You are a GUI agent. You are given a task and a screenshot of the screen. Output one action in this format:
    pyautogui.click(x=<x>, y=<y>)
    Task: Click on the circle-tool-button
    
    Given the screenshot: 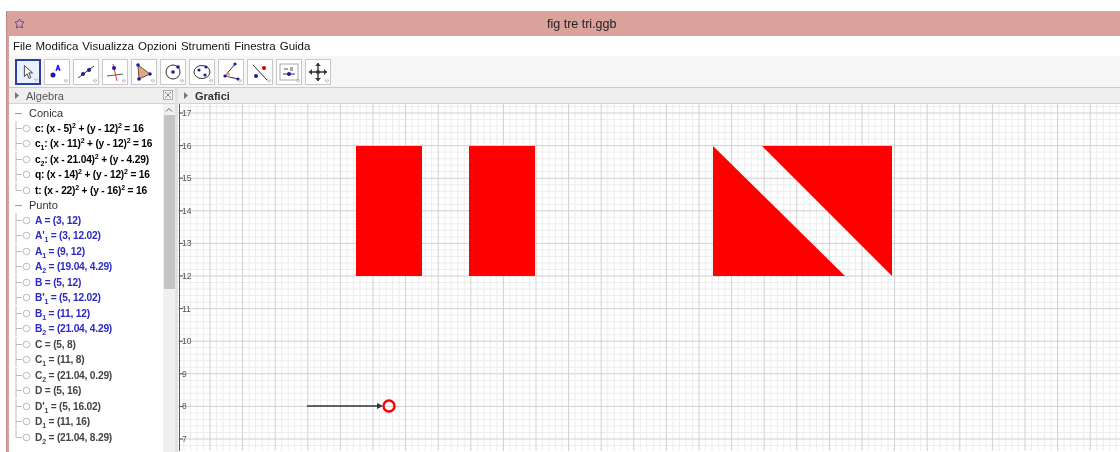 What is the action you would take?
    pyautogui.click(x=173, y=71)
    